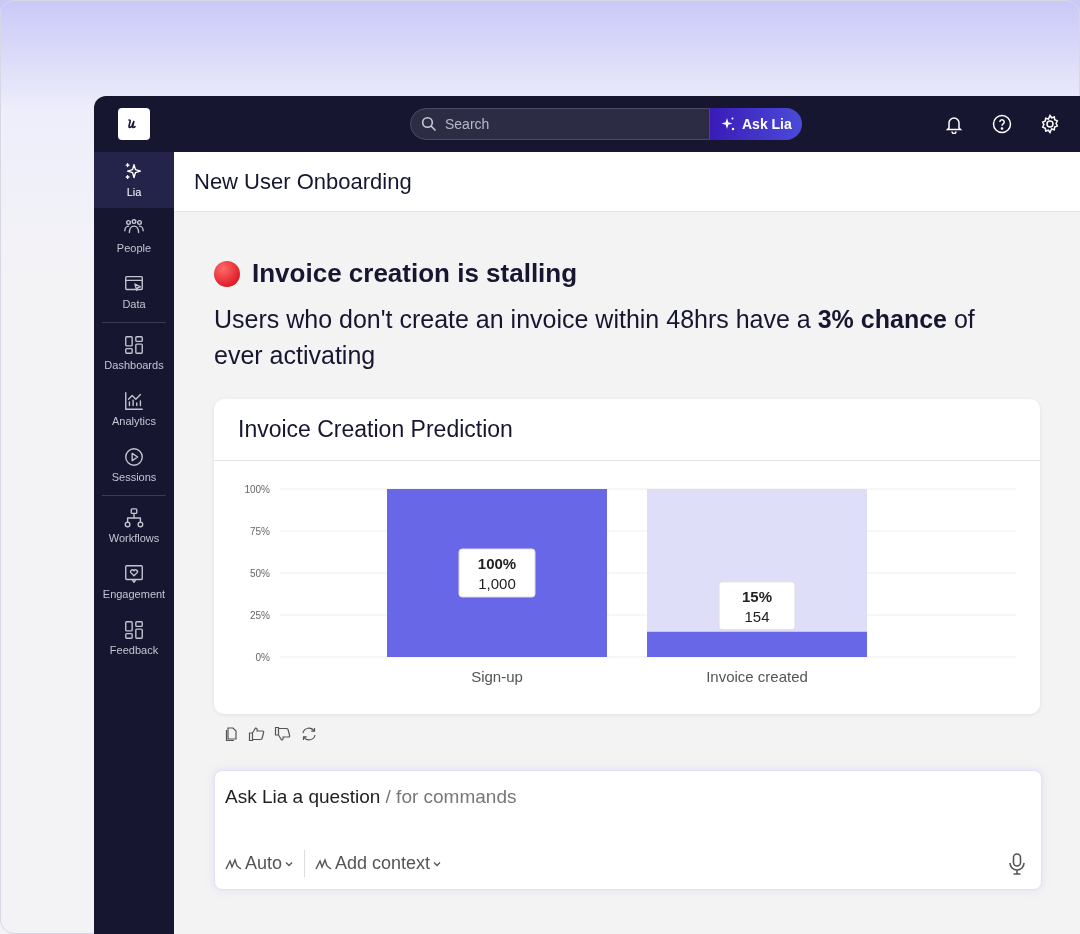 The height and width of the screenshot is (934, 1080). What do you see at coordinates (374, 863) in the screenshot?
I see `add-context-dropdown: Add context` at bounding box center [374, 863].